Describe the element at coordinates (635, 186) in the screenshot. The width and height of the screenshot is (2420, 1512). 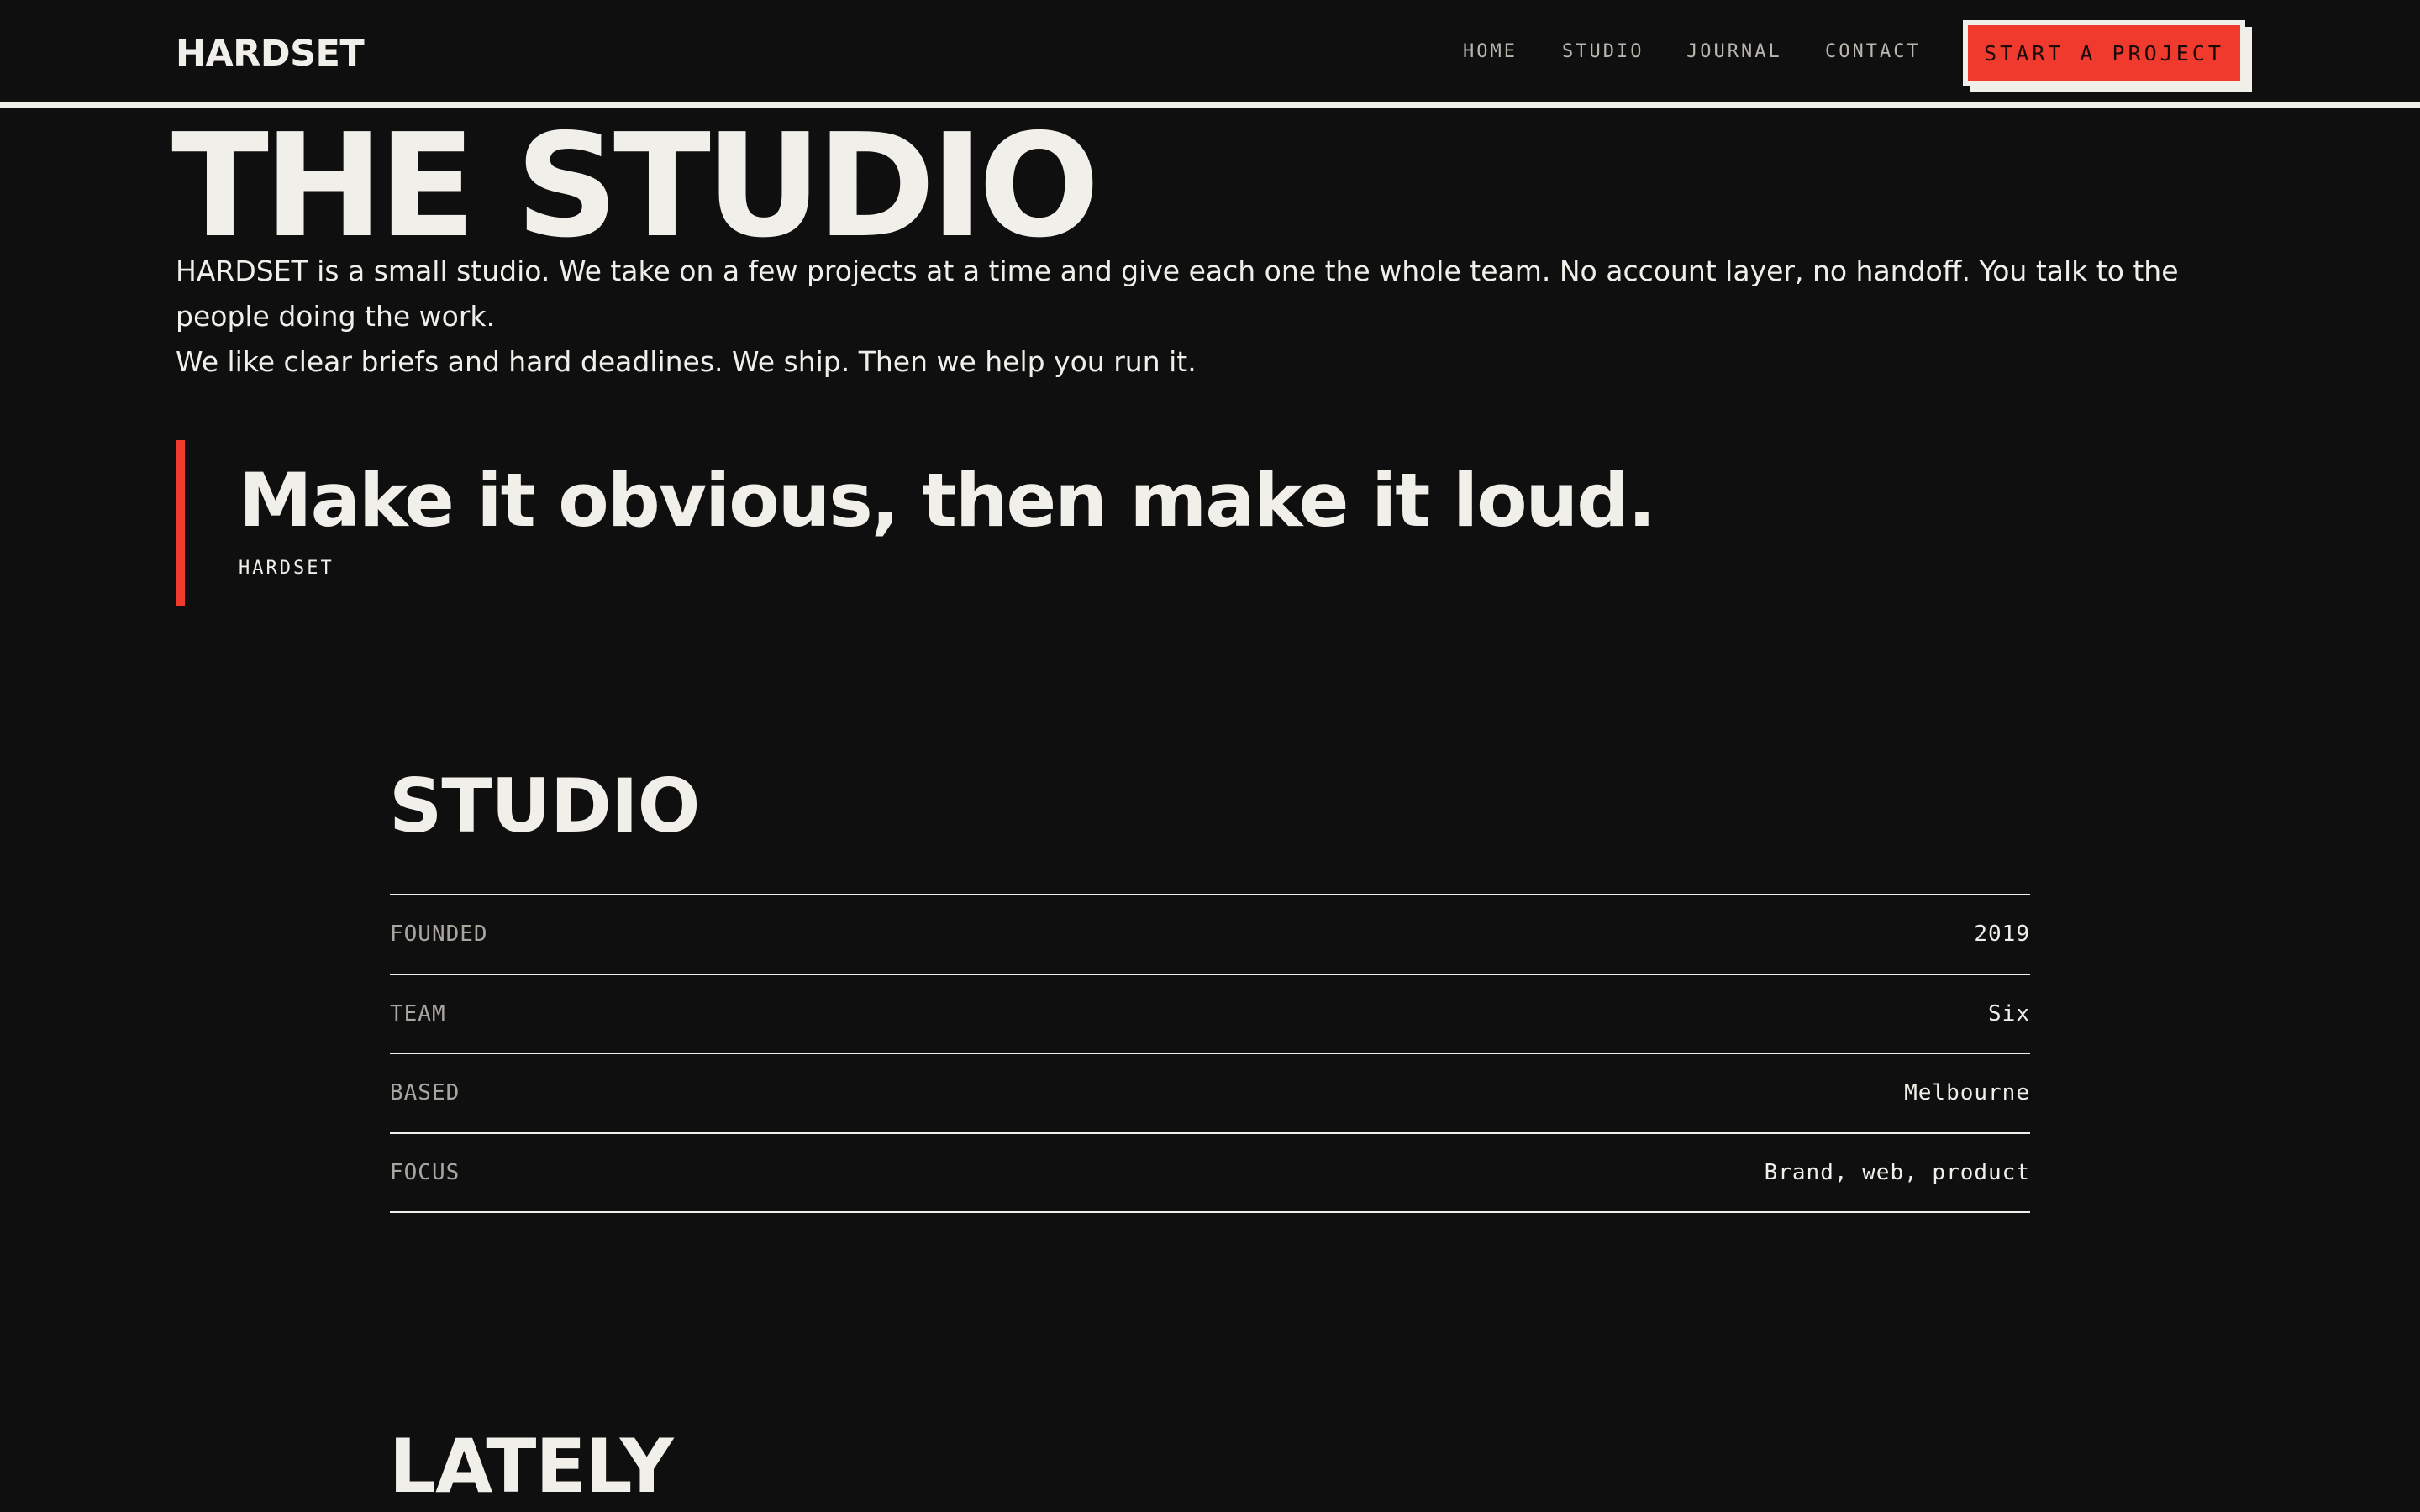
I see `page-title: THE STUDIO` at that location.